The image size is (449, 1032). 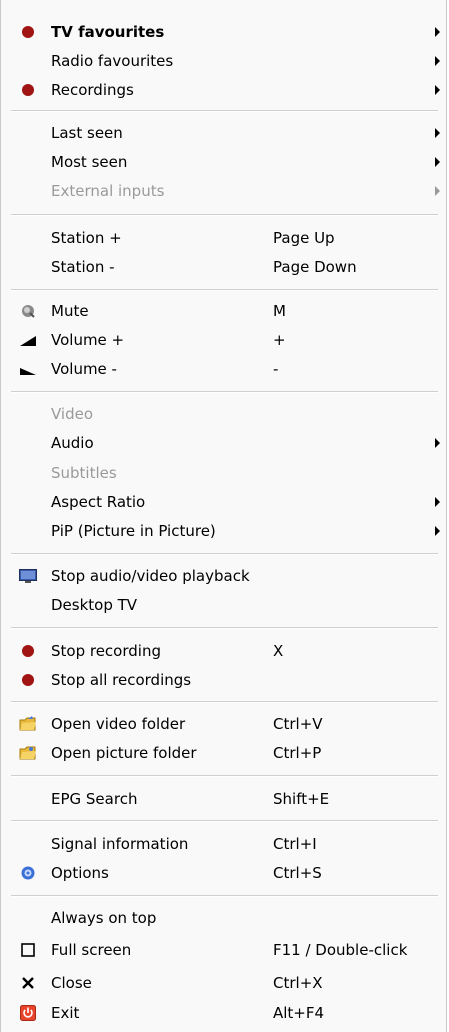 I want to click on menu-item-label: Stop recording, so click(x=106, y=651).